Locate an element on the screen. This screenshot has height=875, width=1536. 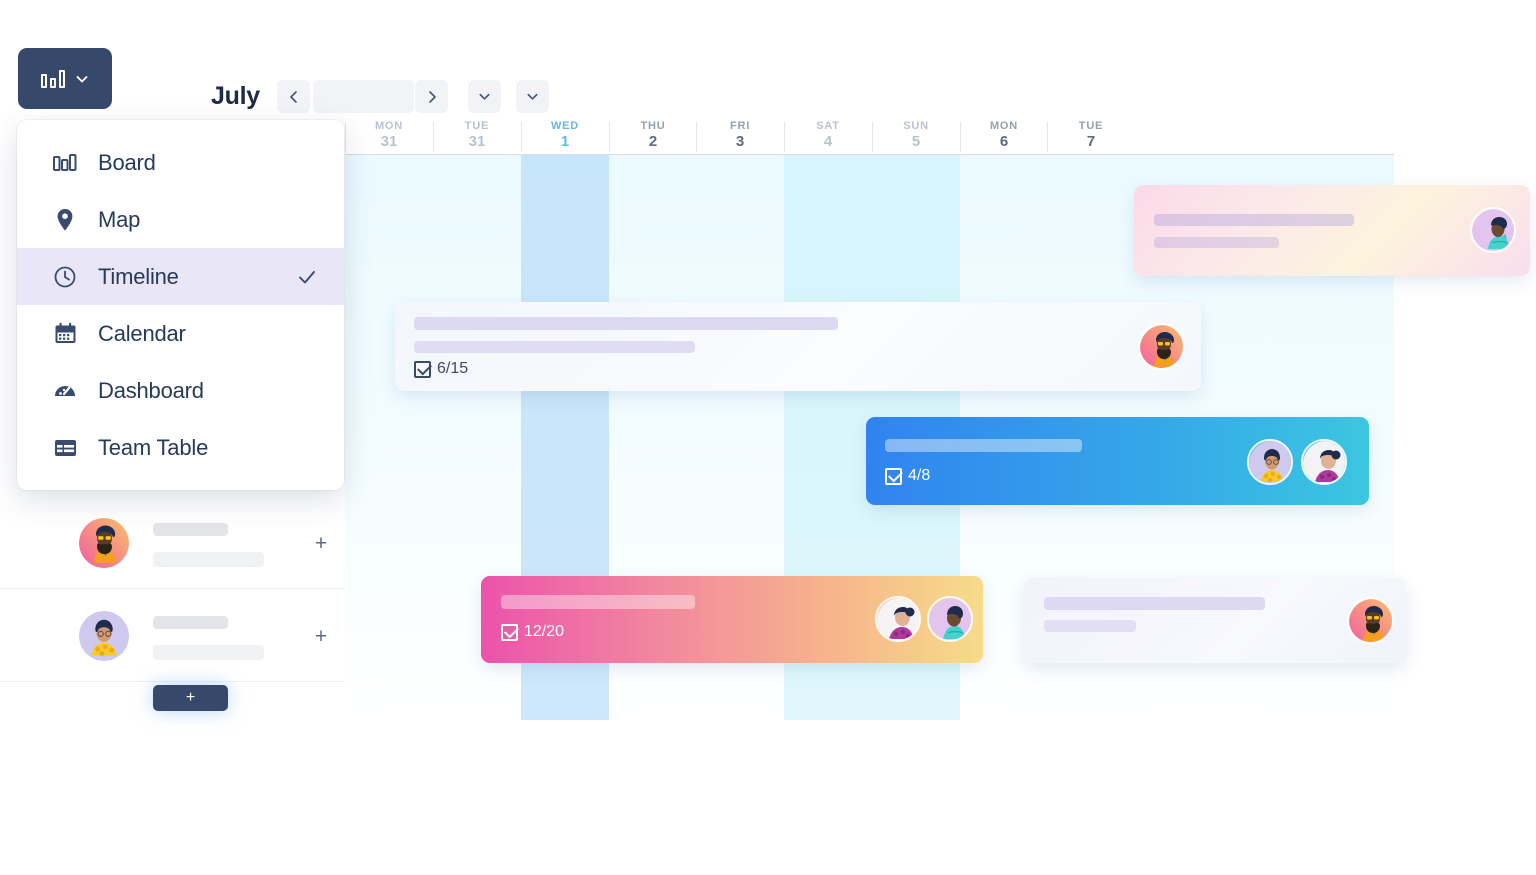
day-name: SUN is located at coordinates (916, 126).